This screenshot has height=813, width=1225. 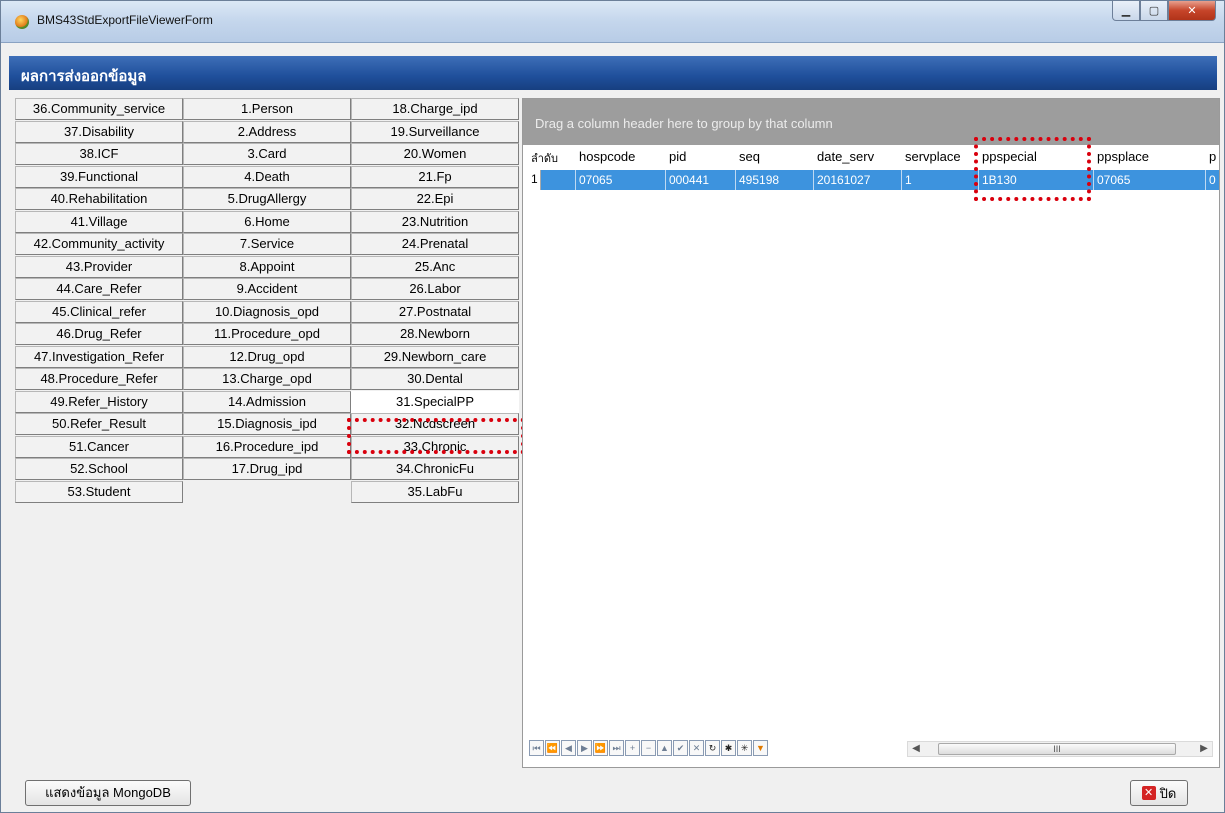 What do you see at coordinates (680, 748) in the screenshot?
I see `nav-post-icon: ✔` at bounding box center [680, 748].